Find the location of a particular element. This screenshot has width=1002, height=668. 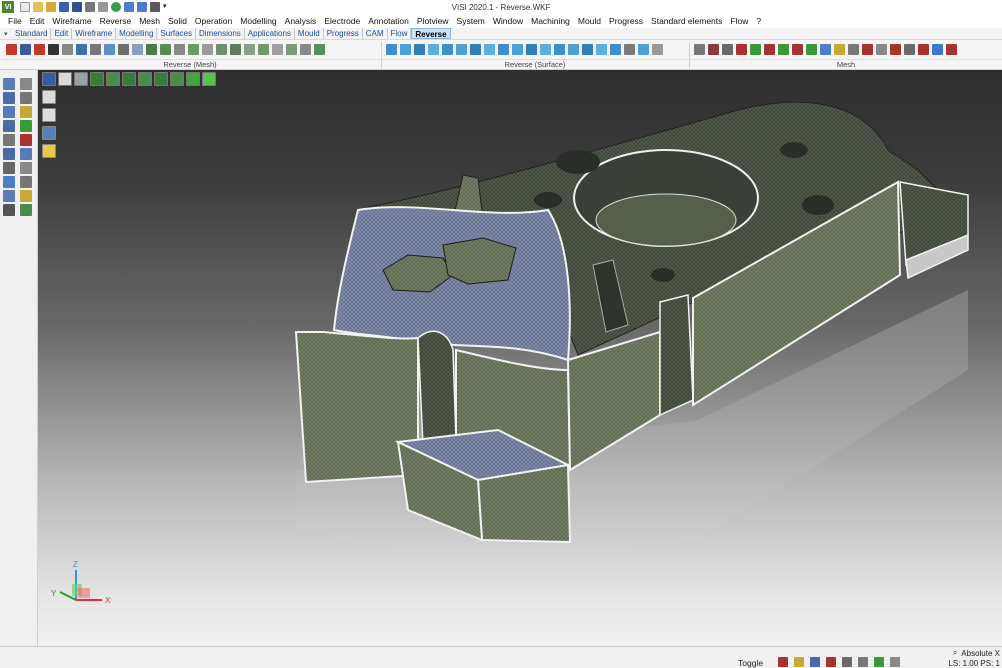

tab-wireframe: Wireframe is located at coordinates (94, 33).